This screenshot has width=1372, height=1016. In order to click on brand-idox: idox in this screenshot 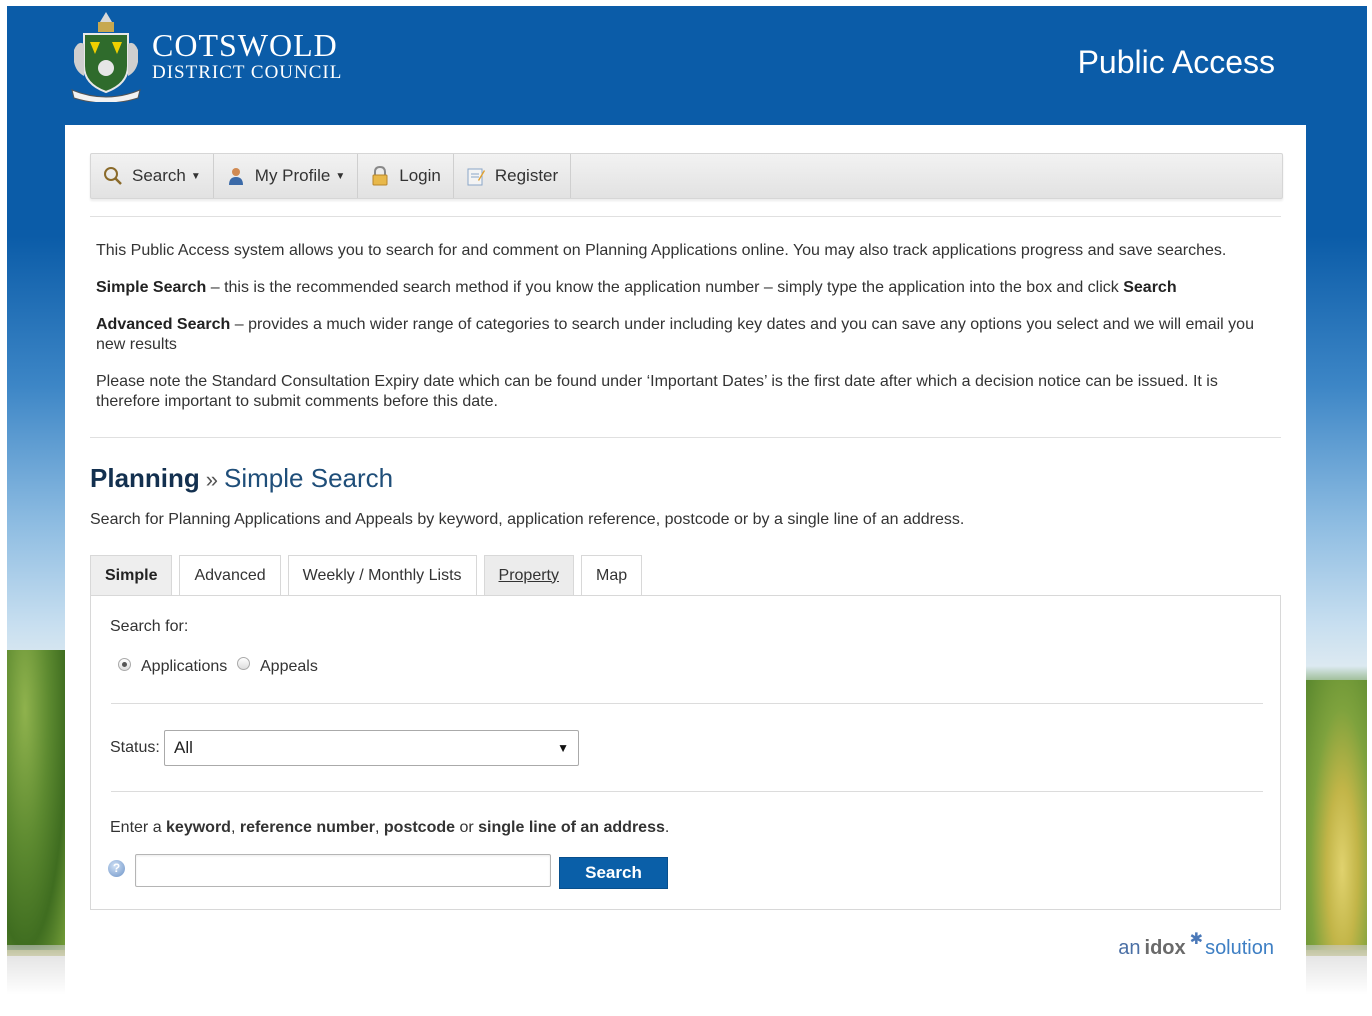, I will do `click(1165, 948)`.